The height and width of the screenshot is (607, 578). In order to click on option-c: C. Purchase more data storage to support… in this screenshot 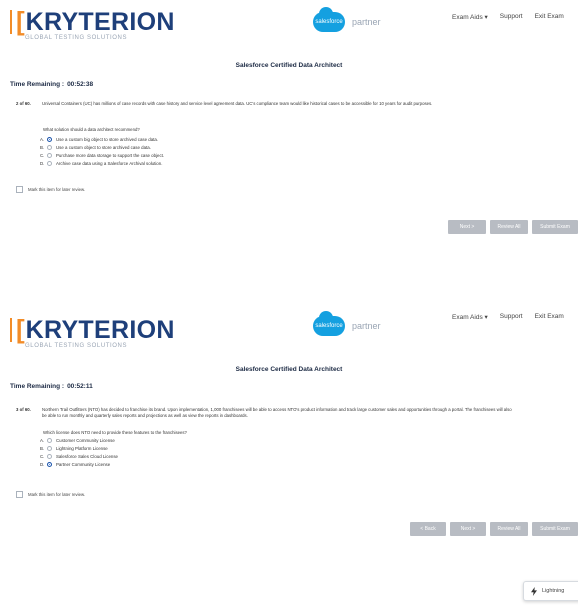, I will do `click(102, 155)`.